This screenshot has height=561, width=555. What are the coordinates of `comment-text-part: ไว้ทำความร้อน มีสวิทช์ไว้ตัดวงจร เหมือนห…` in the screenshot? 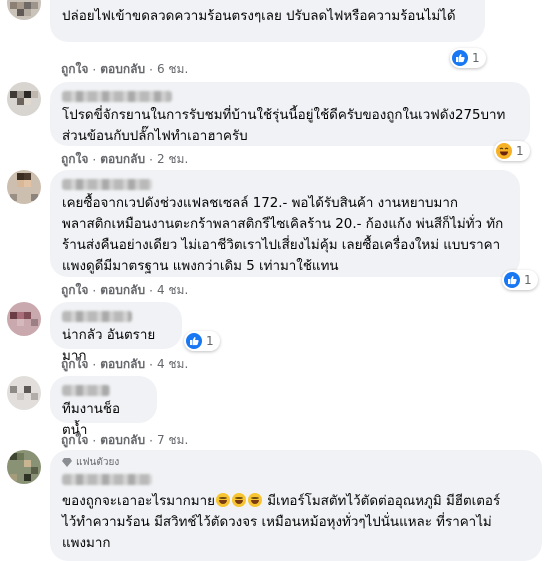 It's located at (277, 522).